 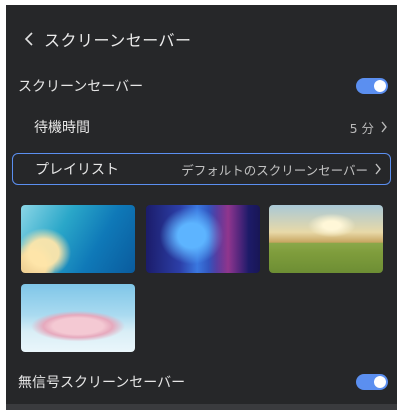 I want to click on screensaver-toggle, so click(x=372, y=86).